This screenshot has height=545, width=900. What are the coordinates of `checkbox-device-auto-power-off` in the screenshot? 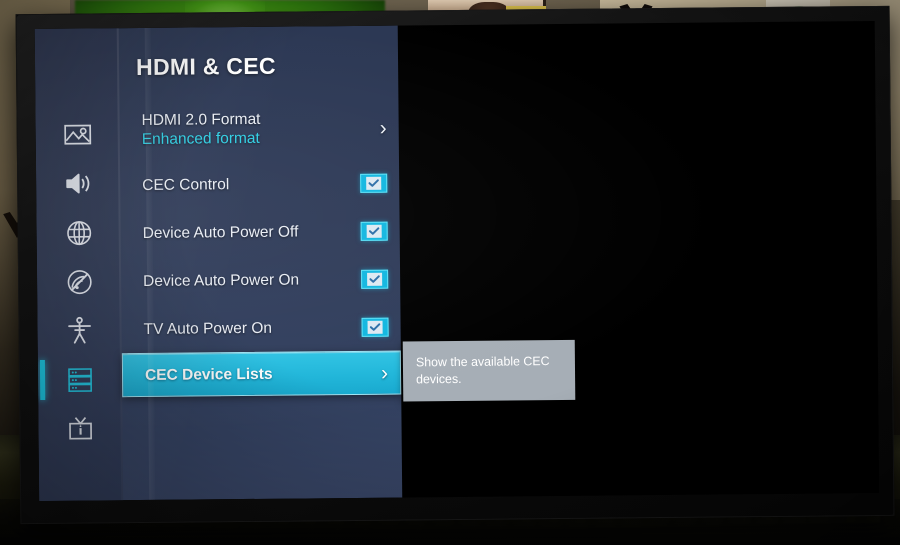 It's located at (374, 231).